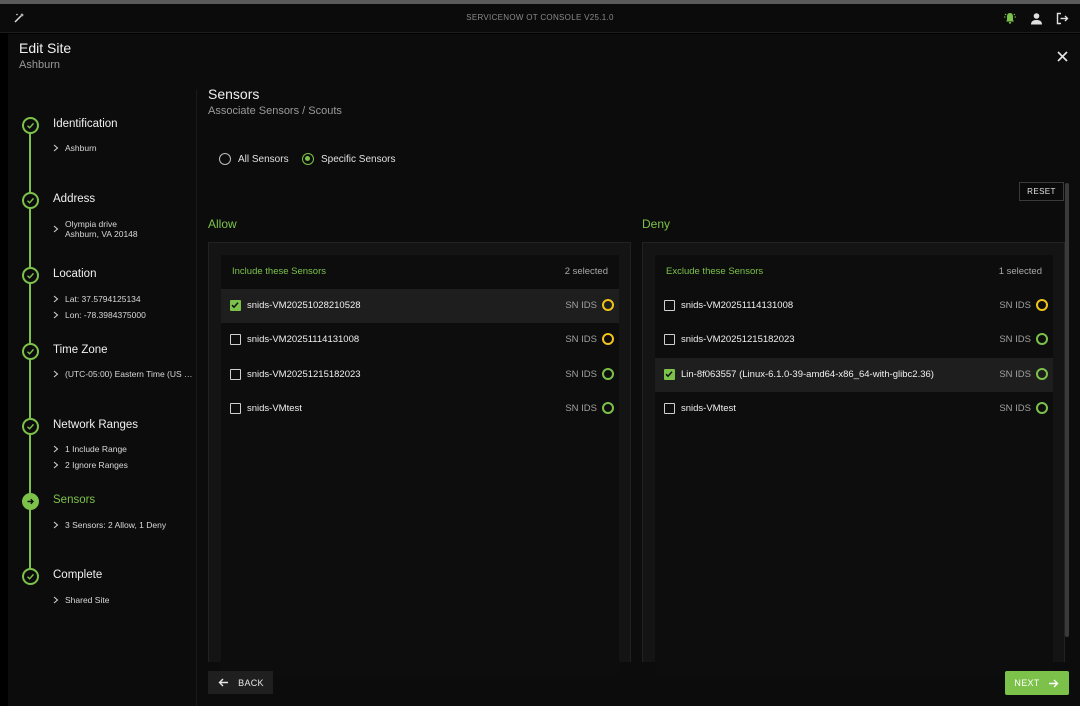  Describe the element at coordinates (196, 398) in the screenshot. I see `sidebar-divider` at that location.